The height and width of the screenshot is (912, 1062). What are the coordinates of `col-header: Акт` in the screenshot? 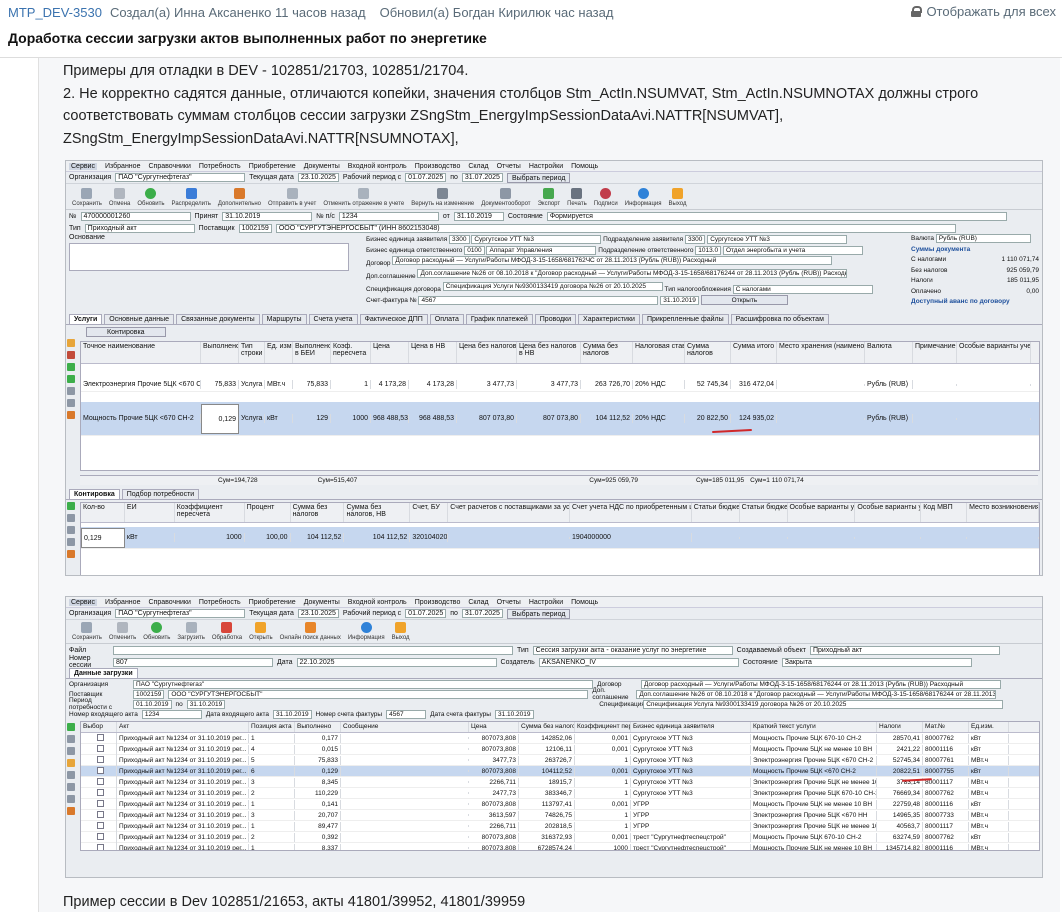 It's located at (183, 727).